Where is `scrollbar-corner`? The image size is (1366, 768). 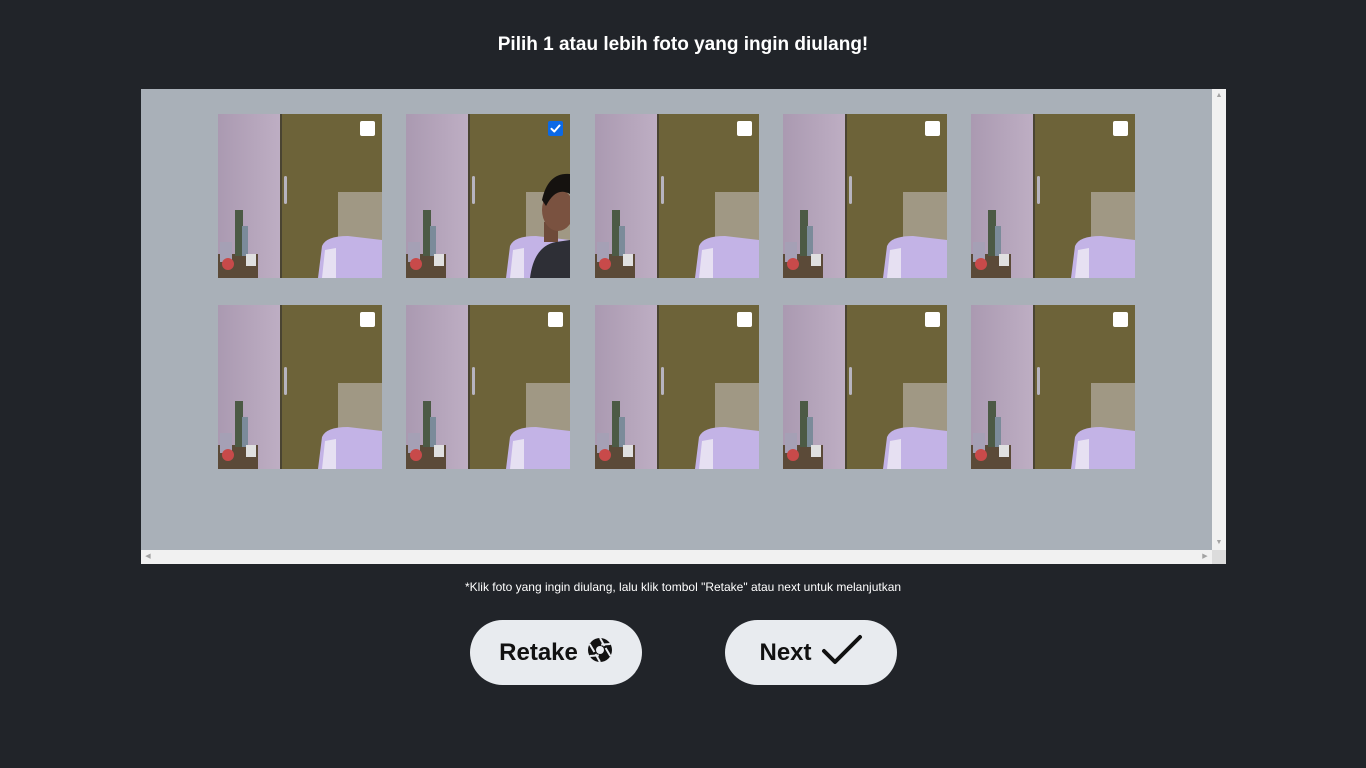
scrollbar-corner is located at coordinates (1219, 557).